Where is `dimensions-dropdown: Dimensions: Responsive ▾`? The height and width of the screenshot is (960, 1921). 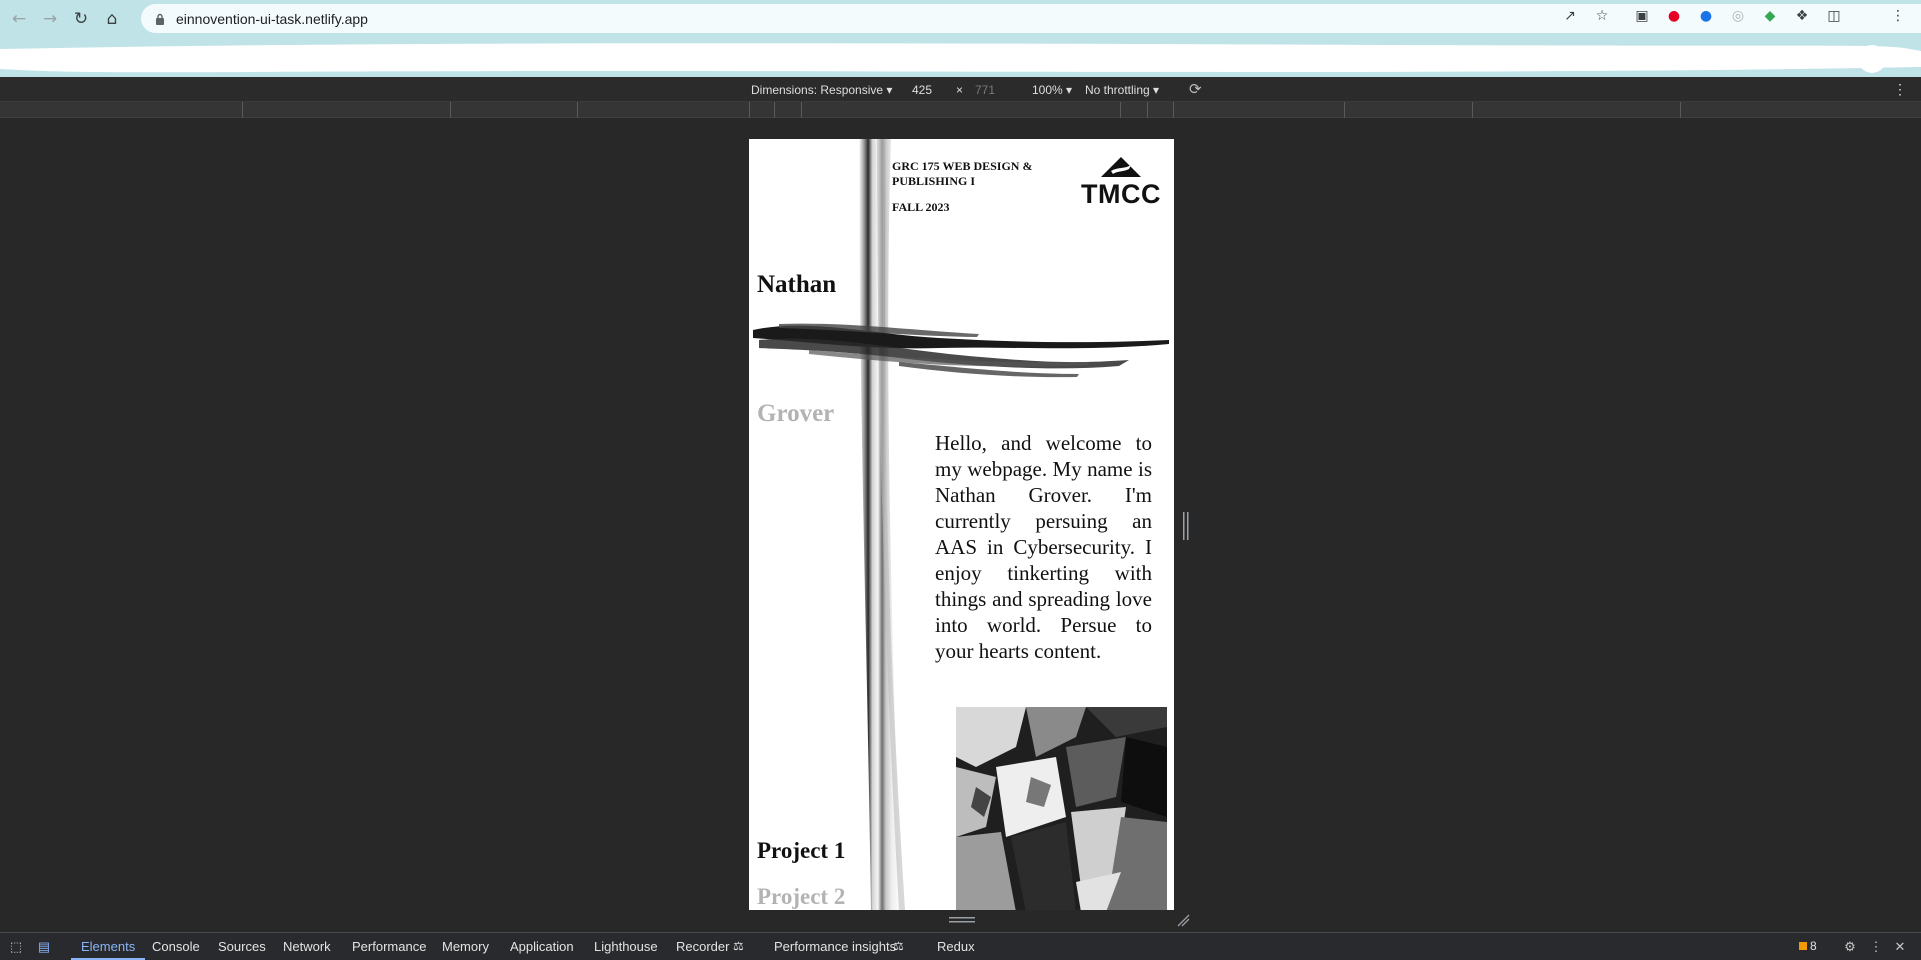 dimensions-dropdown: Dimensions: Responsive ▾ is located at coordinates (821, 90).